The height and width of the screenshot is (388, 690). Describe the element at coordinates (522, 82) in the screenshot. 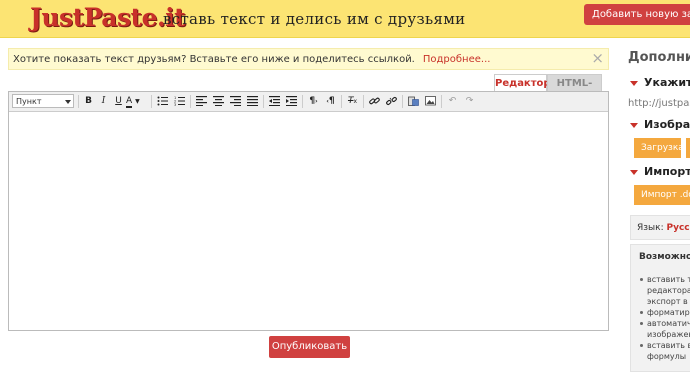

I see `tab-editor: Редактор` at that location.